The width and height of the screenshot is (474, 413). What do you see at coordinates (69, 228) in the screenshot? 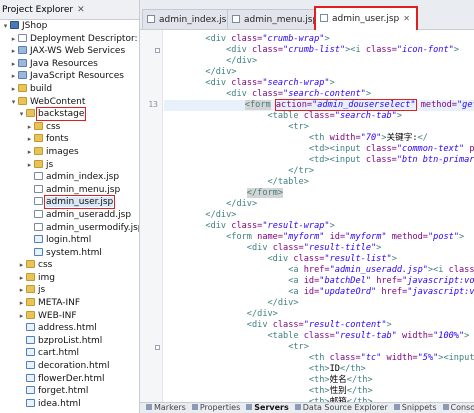
I see `tree-item: admin_usermodify.jsp` at bounding box center [69, 228].